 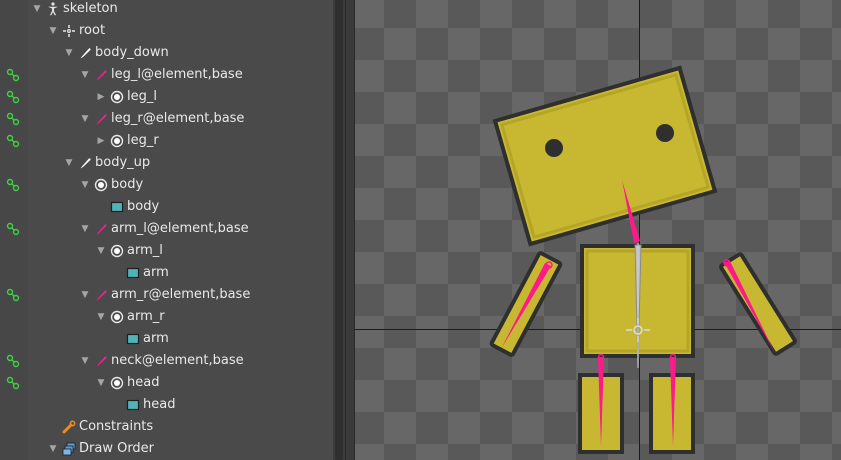 I want to click on tree-row: head, so click(x=166, y=405).